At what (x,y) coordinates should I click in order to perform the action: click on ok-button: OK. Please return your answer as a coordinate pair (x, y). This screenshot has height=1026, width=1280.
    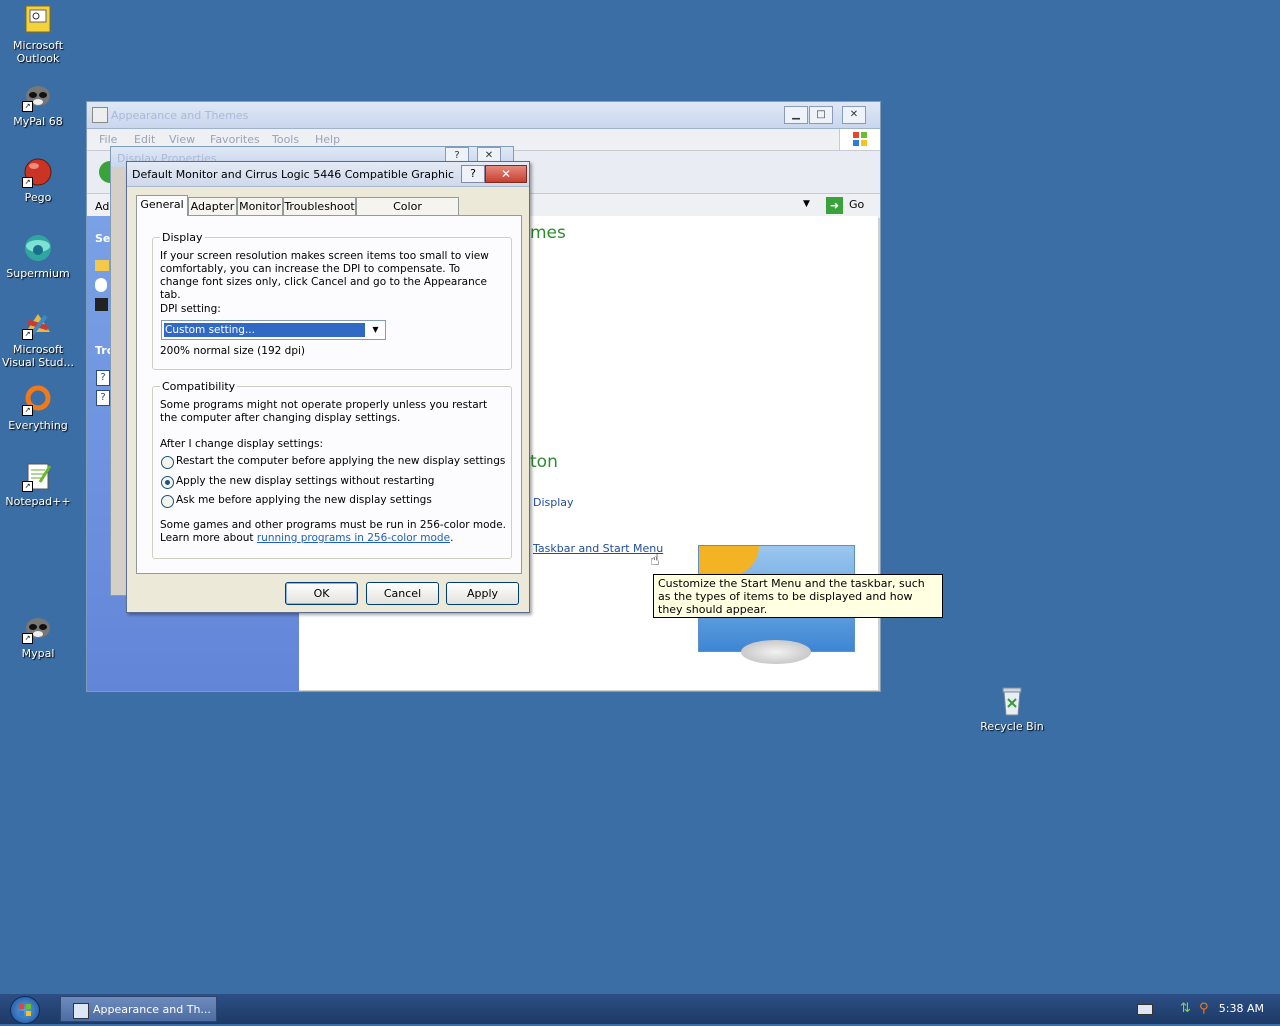
    Looking at the image, I should click on (321, 593).